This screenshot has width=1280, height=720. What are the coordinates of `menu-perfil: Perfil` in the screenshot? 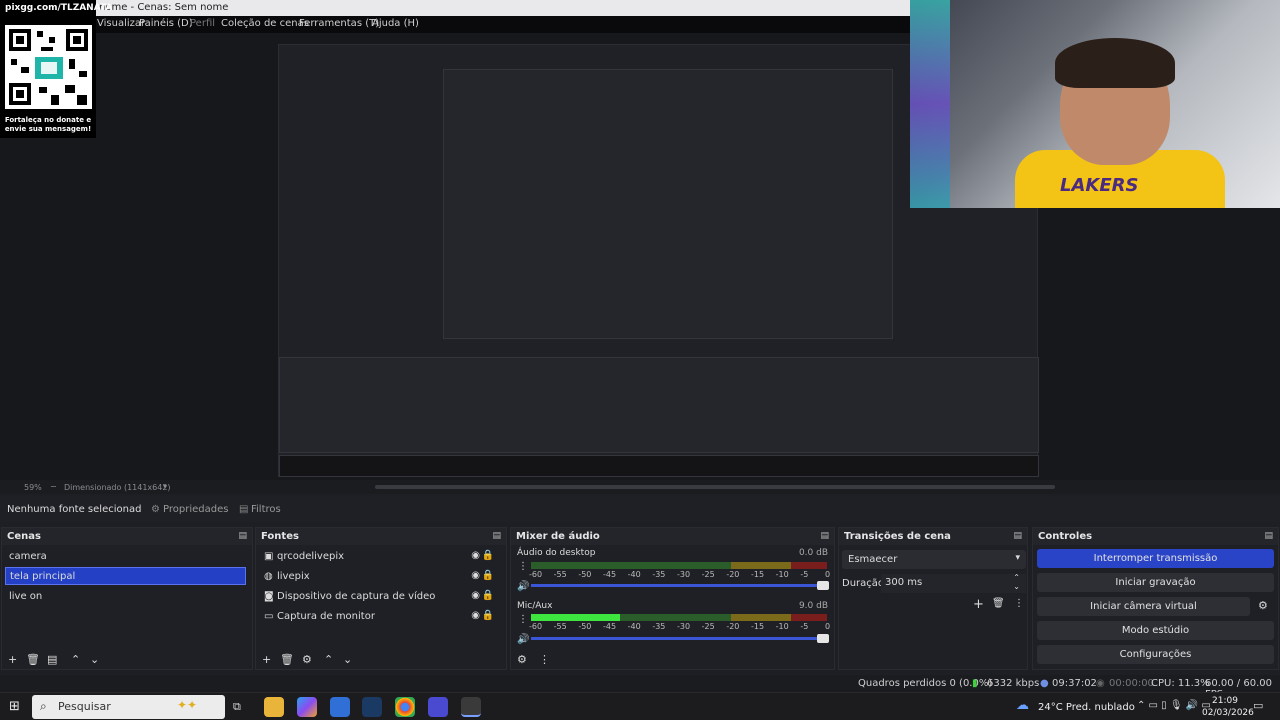 It's located at (202, 23).